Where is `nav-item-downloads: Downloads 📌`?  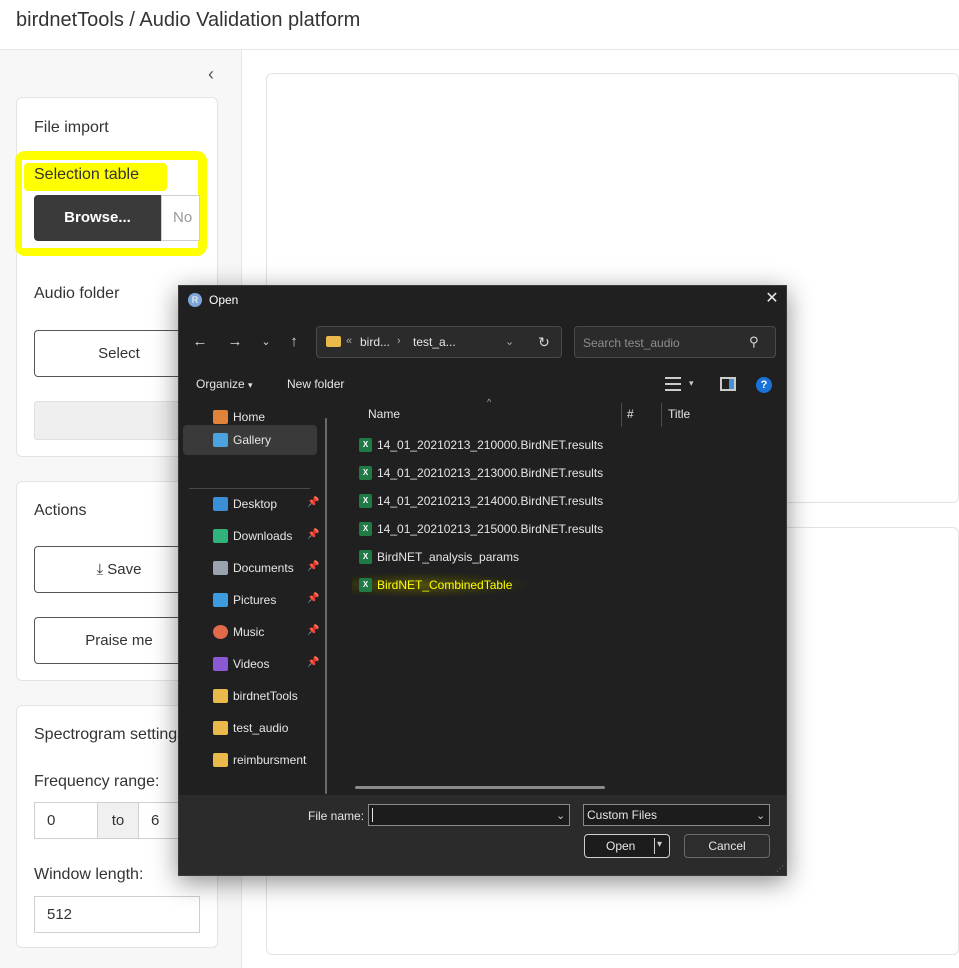
nav-item-downloads: Downloads 📌 is located at coordinates (251, 536).